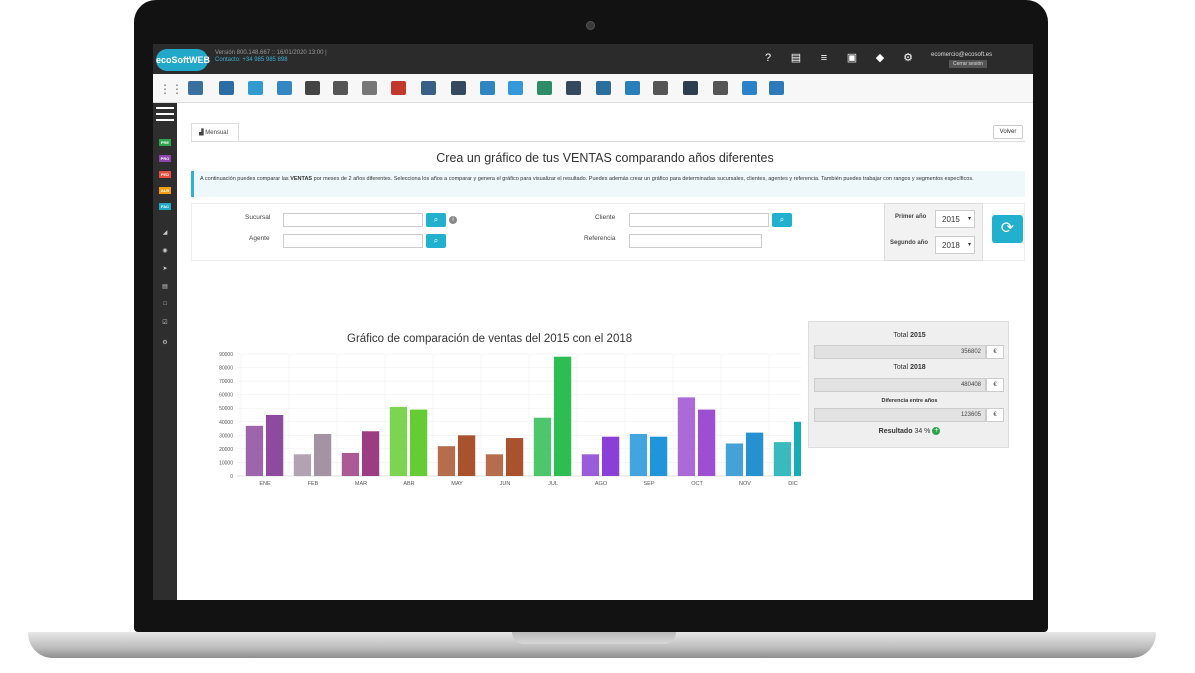  What do you see at coordinates (165, 206) in the screenshot?
I see `sidebar-badge-fac: FAC` at bounding box center [165, 206].